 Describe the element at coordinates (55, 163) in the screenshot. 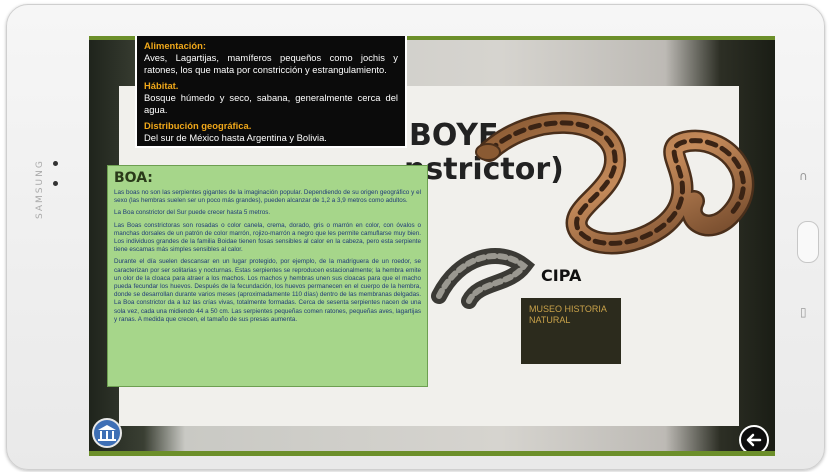

I see `front-camera` at that location.